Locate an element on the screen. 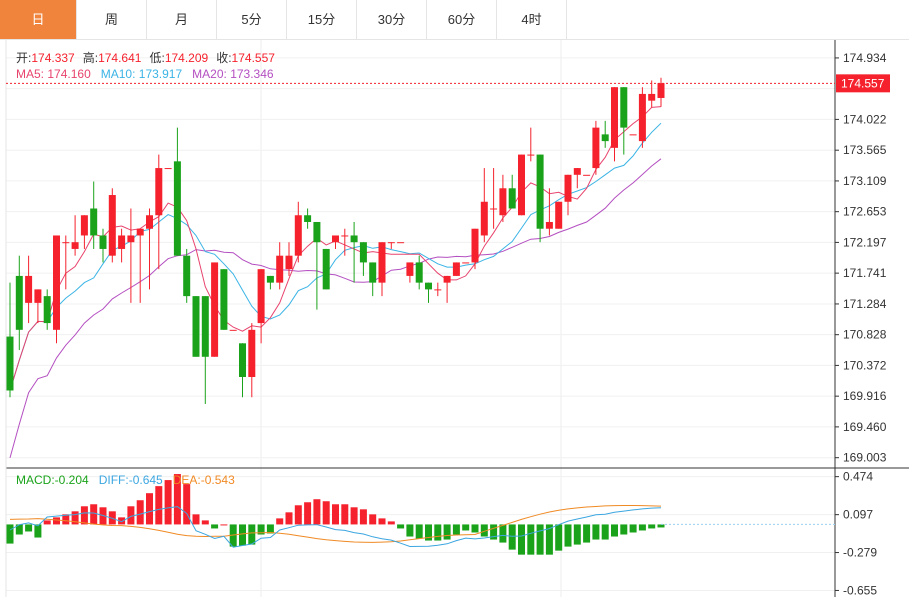 The height and width of the screenshot is (598, 909). diff-label: DIFF: is located at coordinates (113, 480).